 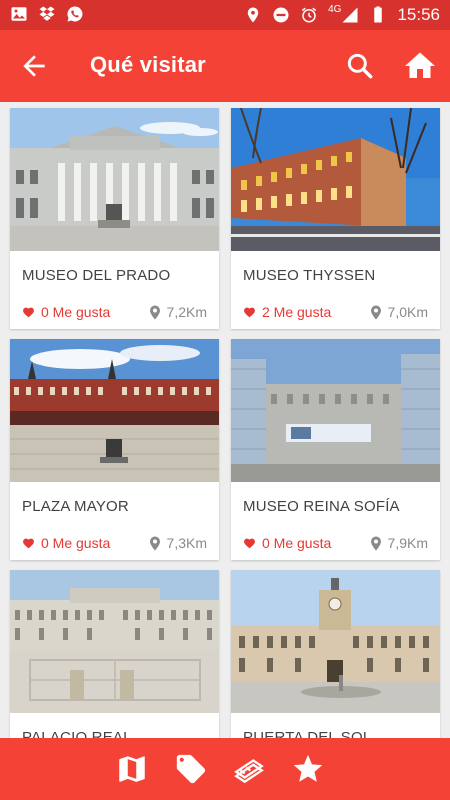 I want to click on page-title: Qué visitar, so click(x=148, y=64).